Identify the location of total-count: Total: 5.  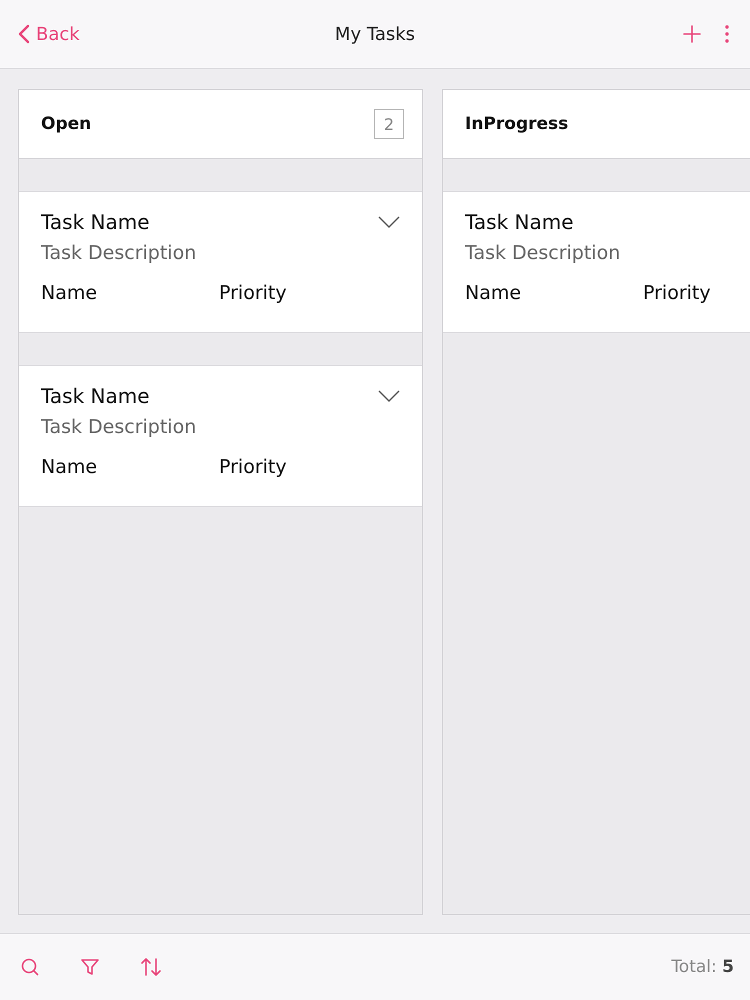
(702, 967).